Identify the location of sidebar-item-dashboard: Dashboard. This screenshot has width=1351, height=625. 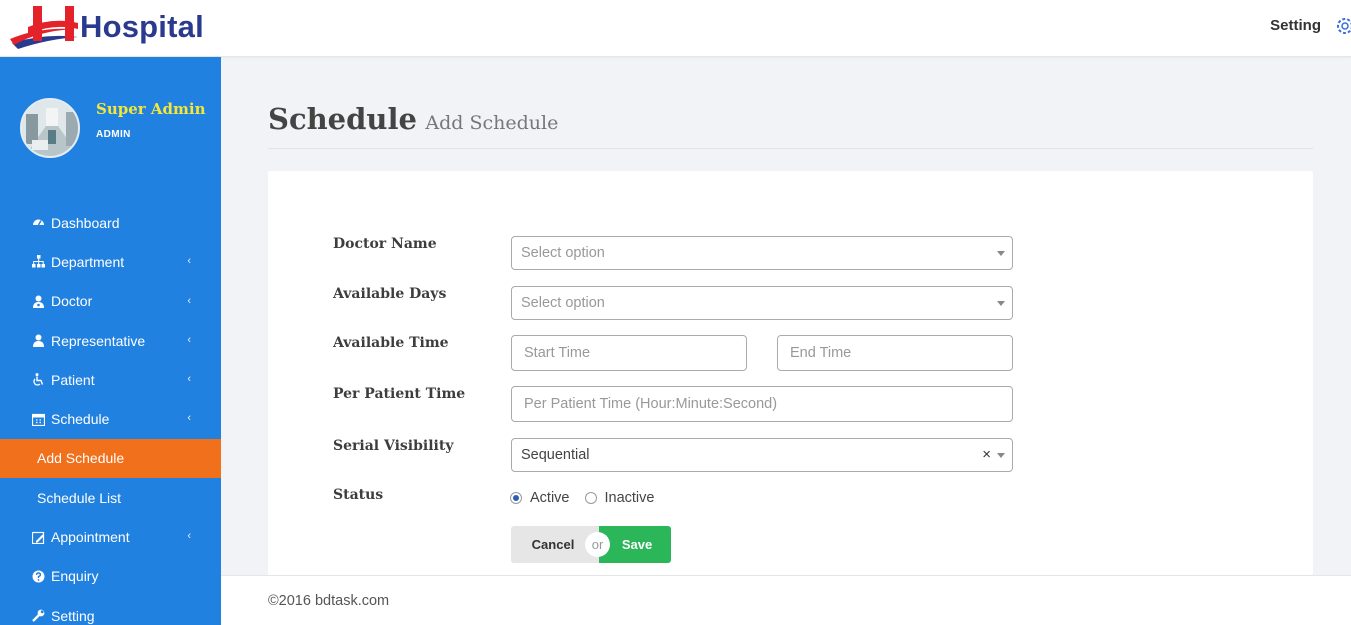
(110, 222).